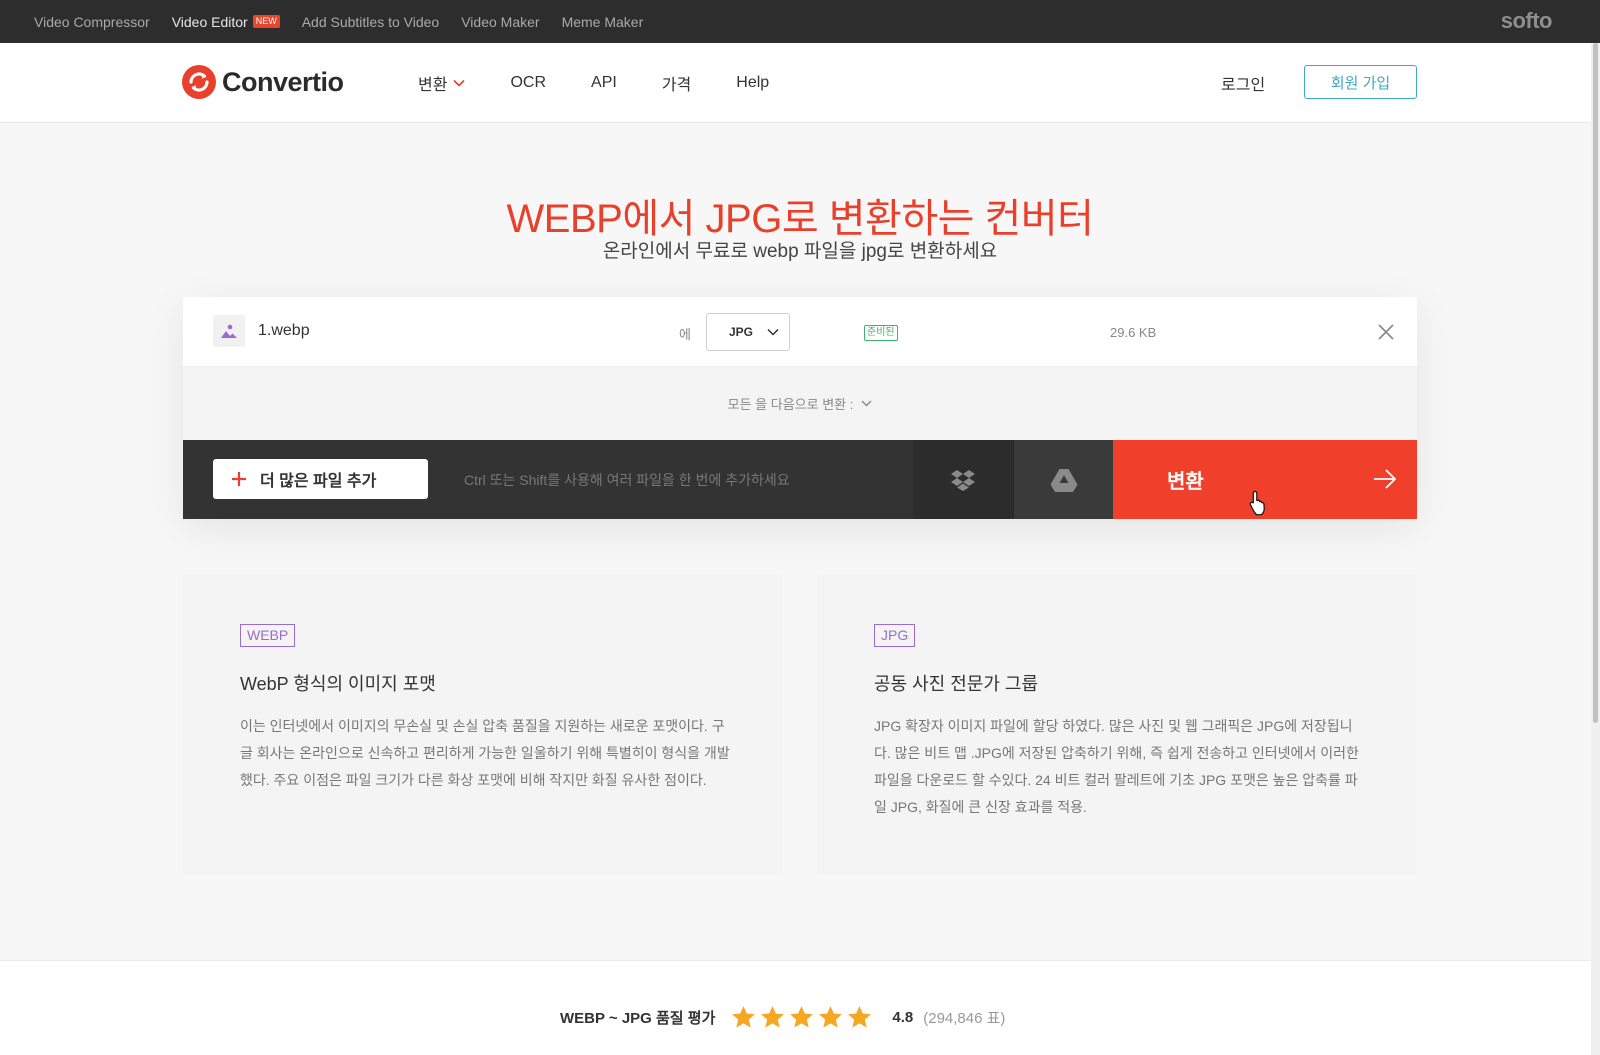 Image resolution: width=1600 pixels, height=1055 pixels. What do you see at coordinates (685, 334) in the screenshot?
I see `to-label: 에` at bounding box center [685, 334].